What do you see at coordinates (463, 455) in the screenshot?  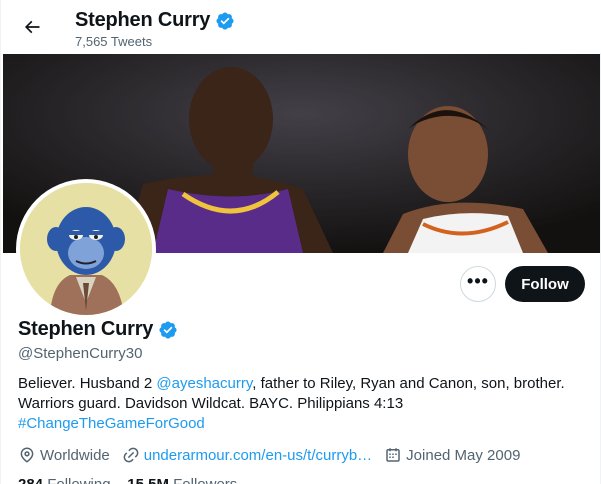 I see `joined-text: Joined May 2009` at bounding box center [463, 455].